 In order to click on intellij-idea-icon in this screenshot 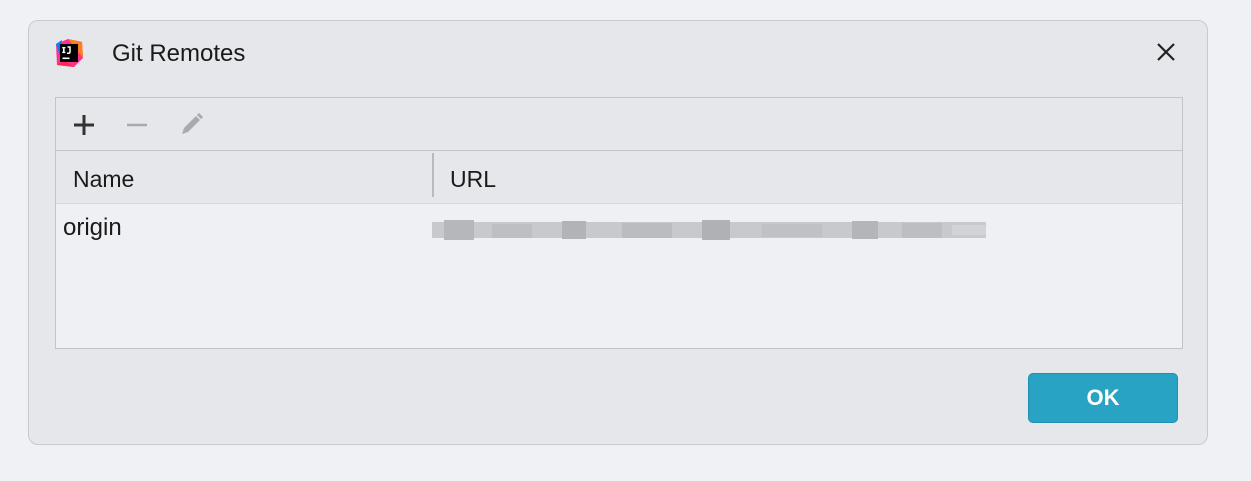, I will do `click(69, 53)`.